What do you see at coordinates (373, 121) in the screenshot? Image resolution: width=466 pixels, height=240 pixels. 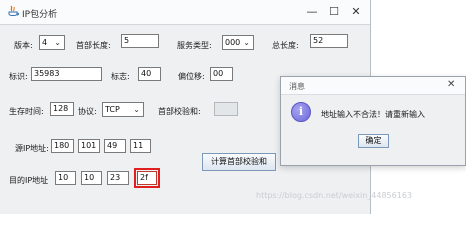 I see `message-dialog: 消息 ✕ i 地址输入不合法！请重新输入 确定` at bounding box center [373, 121].